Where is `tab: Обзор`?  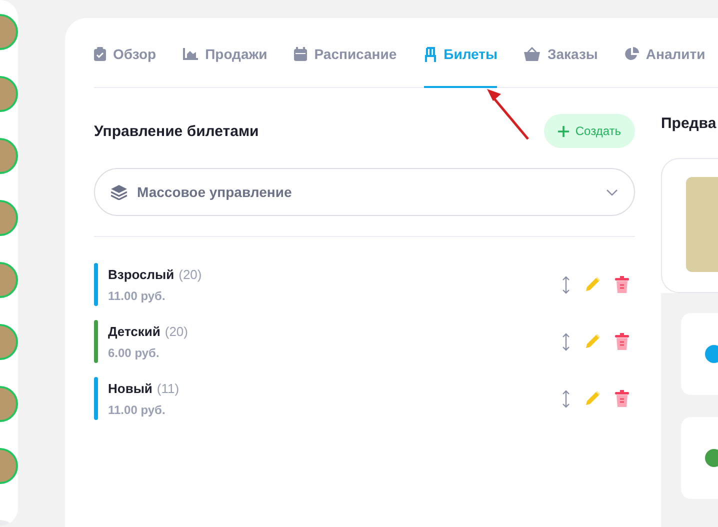 tab: Обзор is located at coordinates (125, 53).